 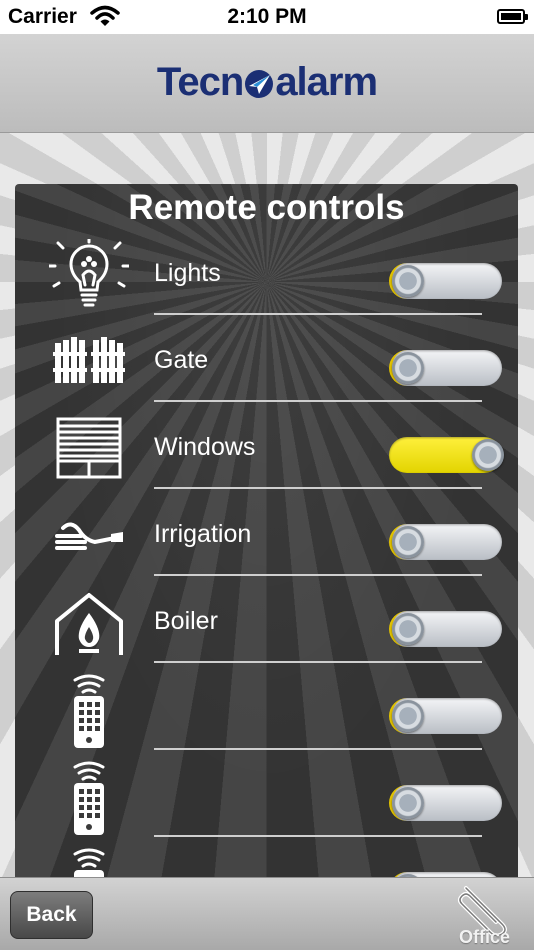 What do you see at coordinates (181, 360) in the screenshot?
I see `row-label: Gate` at bounding box center [181, 360].